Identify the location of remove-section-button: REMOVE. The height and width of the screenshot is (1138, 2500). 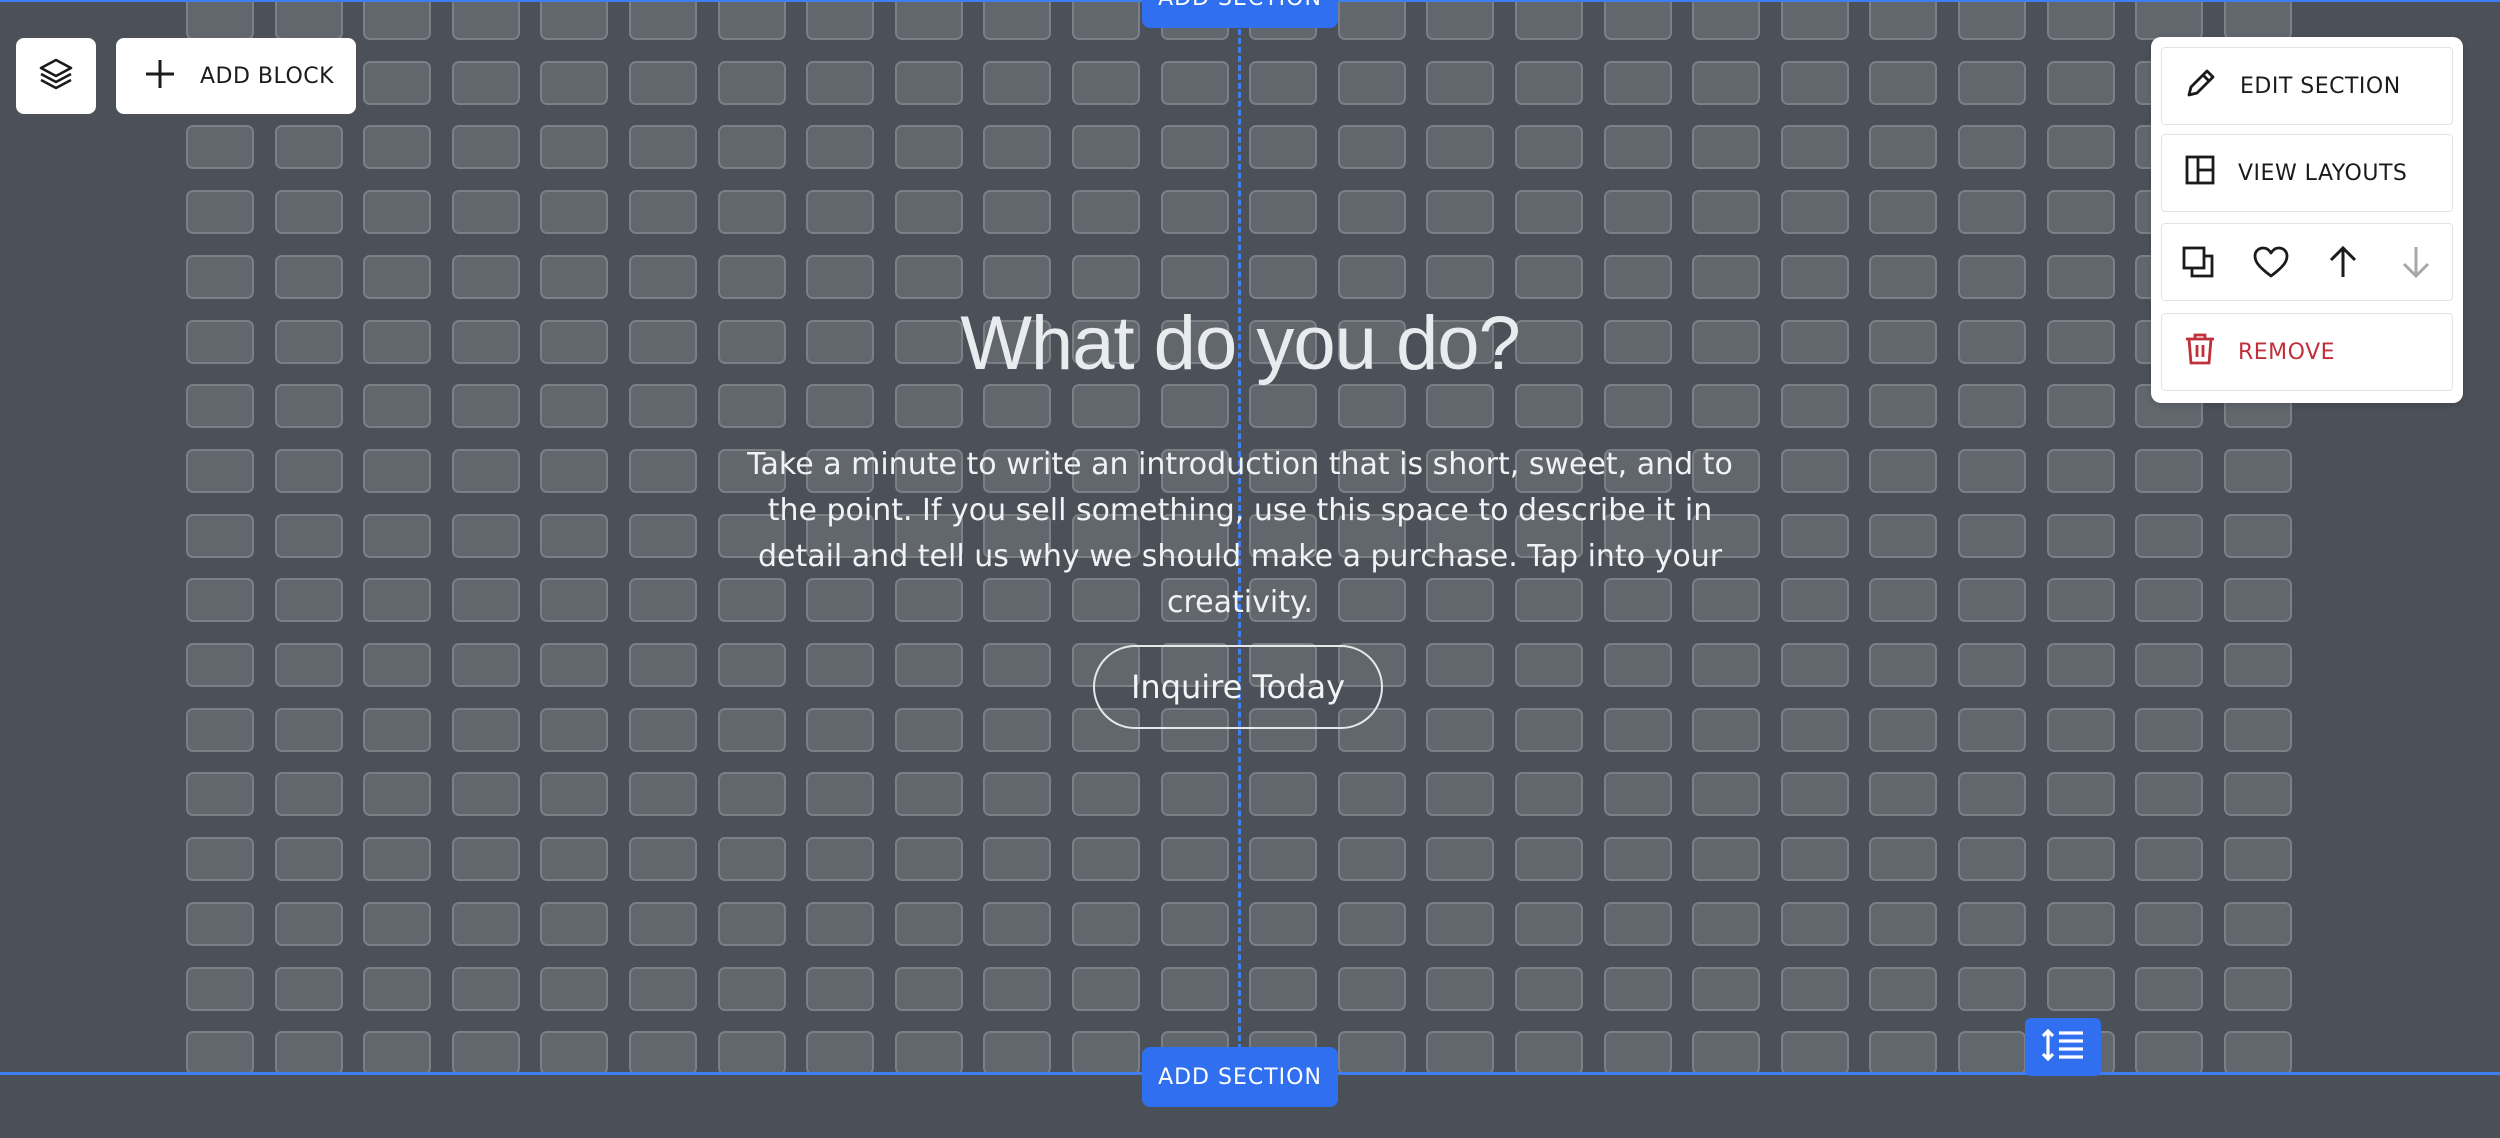
(2307, 352).